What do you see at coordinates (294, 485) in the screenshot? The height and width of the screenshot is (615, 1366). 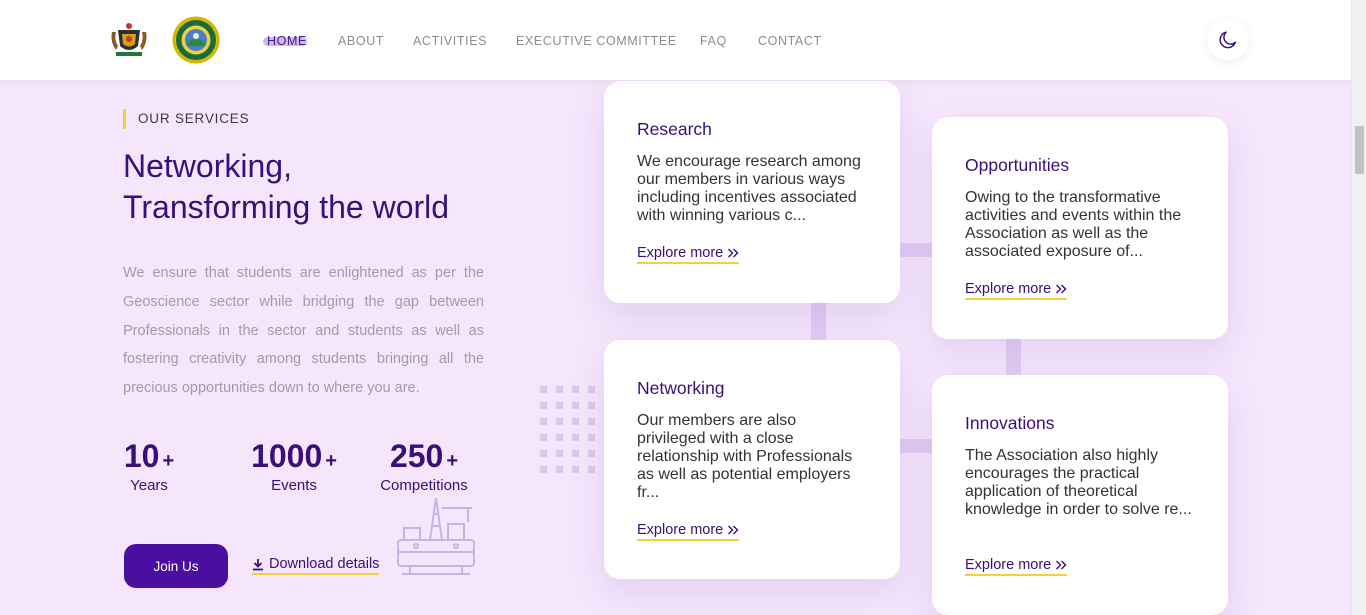 I see `stat-label: Events` at bounding box center [294, 485].